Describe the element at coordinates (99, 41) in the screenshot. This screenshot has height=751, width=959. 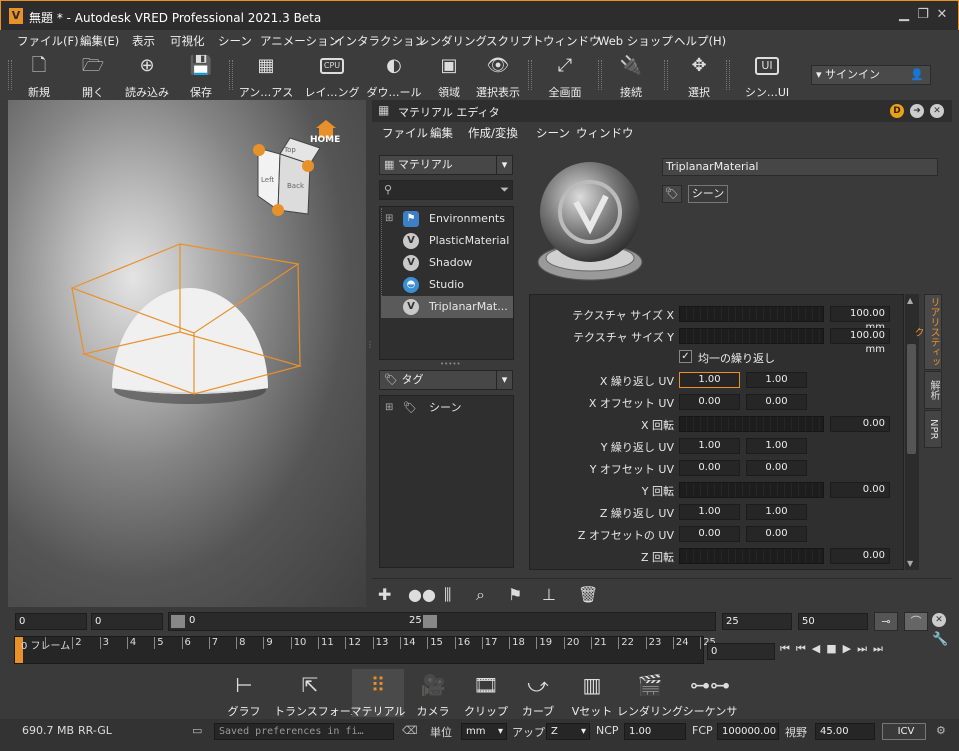
I see `menu-edit: 編集(E)` at that location.